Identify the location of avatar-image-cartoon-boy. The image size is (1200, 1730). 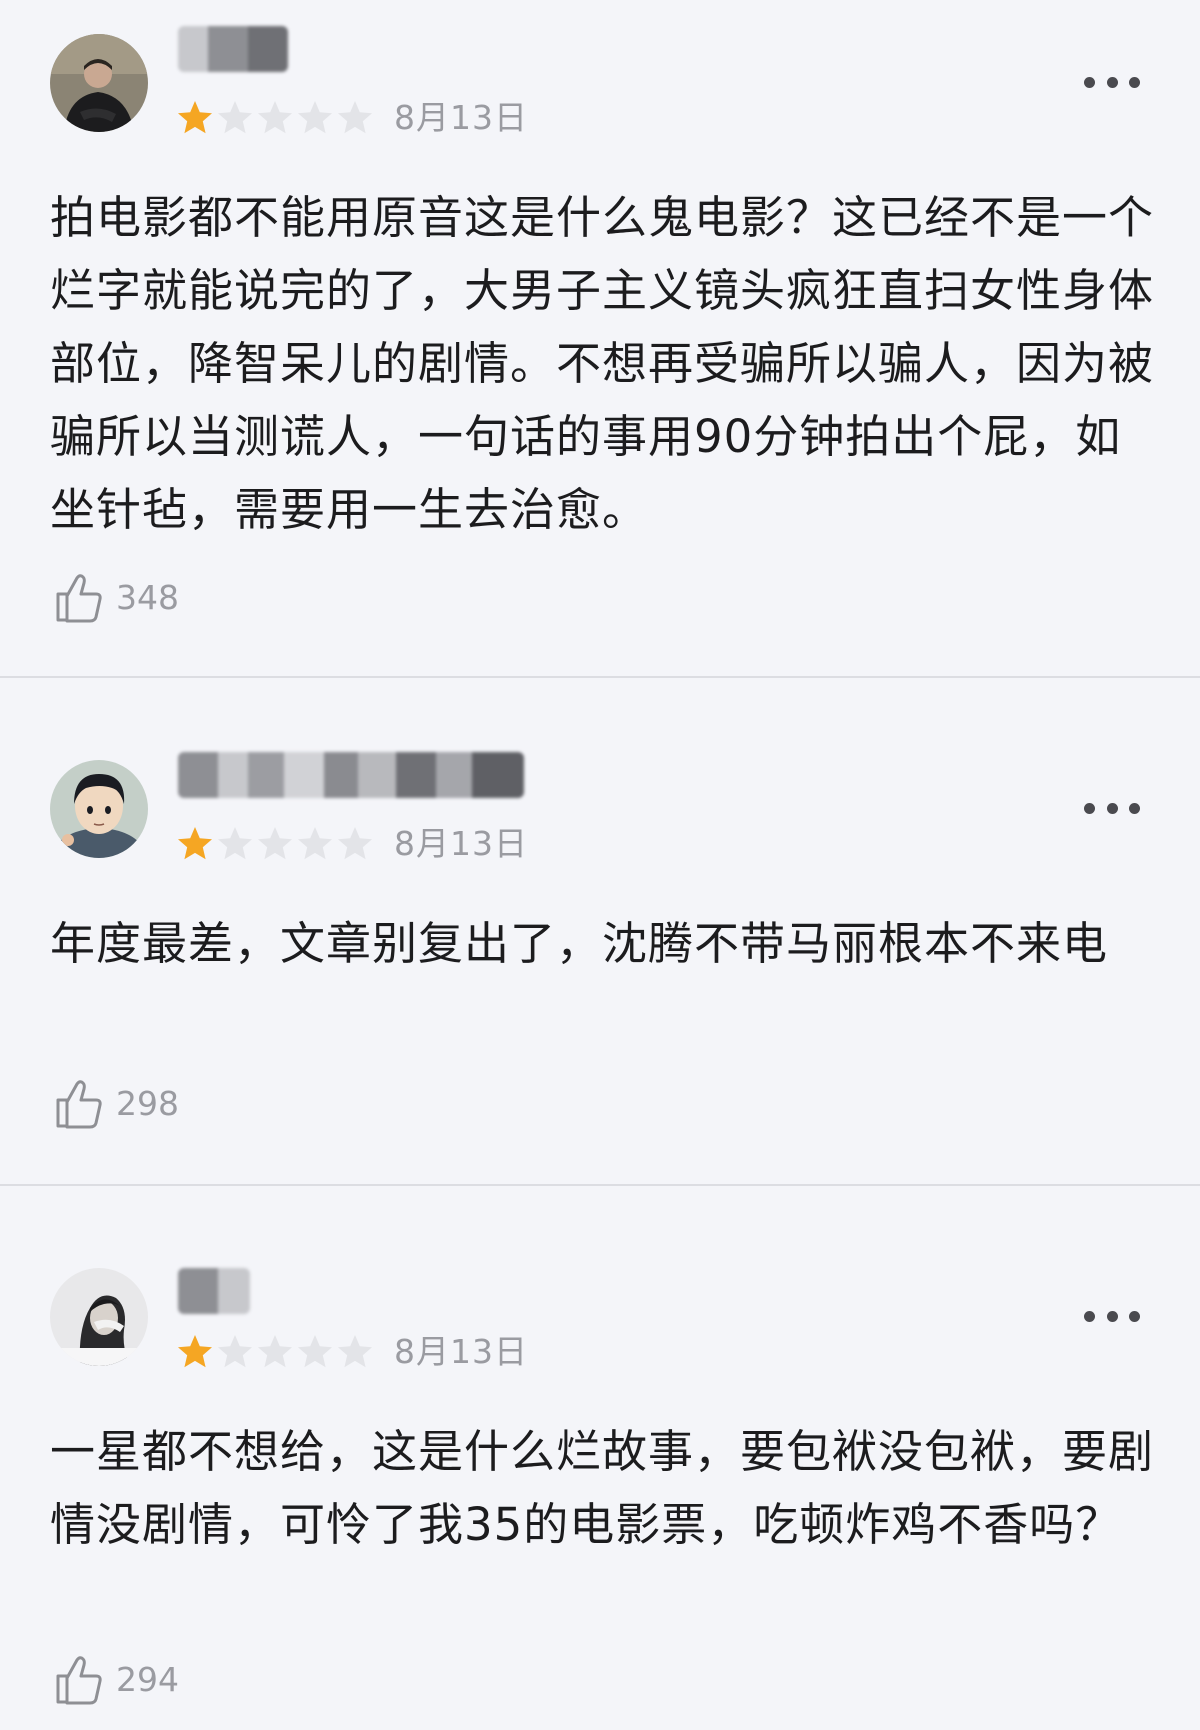
(99, 809).